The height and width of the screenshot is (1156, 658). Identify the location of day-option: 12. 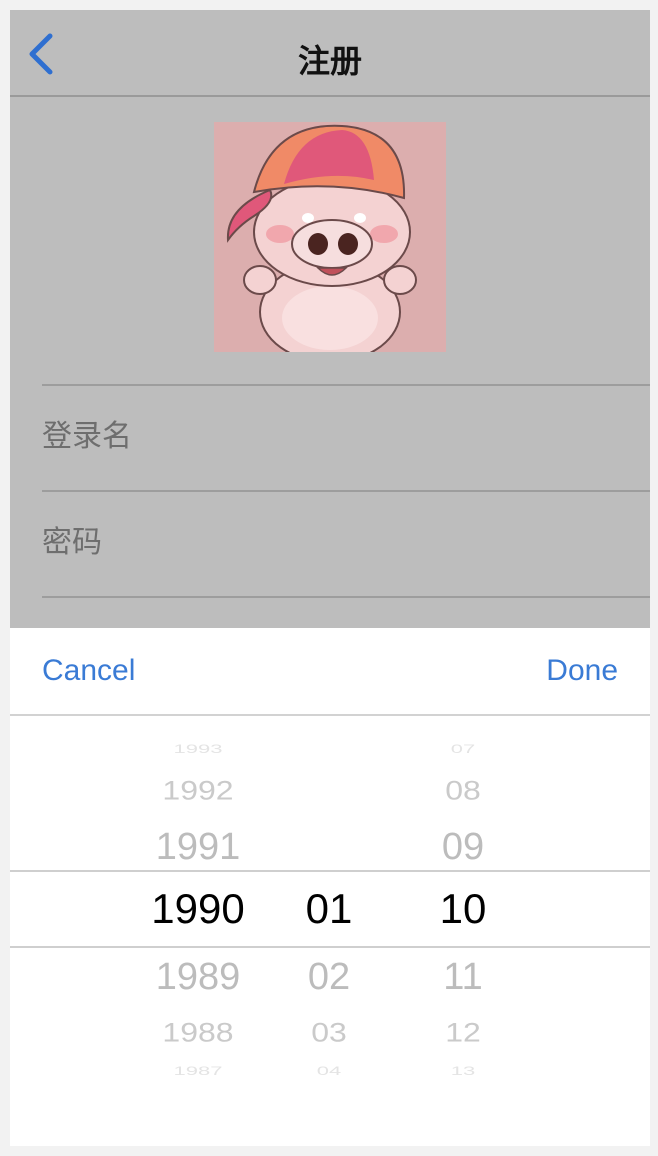
(463, 1031).